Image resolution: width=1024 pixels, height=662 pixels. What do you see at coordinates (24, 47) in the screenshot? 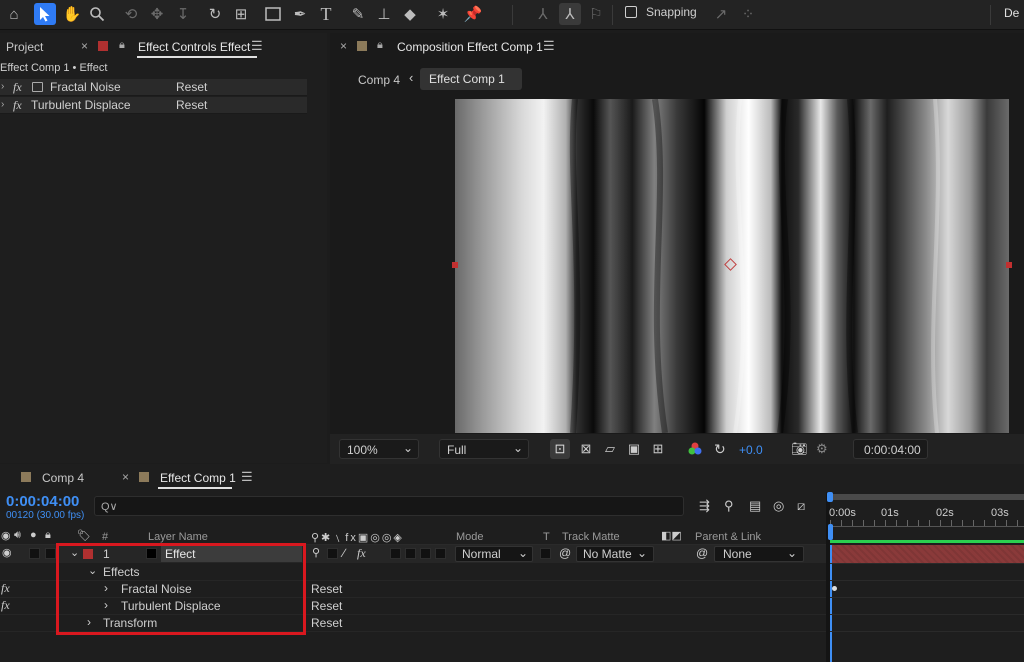
I see `tab-project: Project` at bounding box center [24, 47].